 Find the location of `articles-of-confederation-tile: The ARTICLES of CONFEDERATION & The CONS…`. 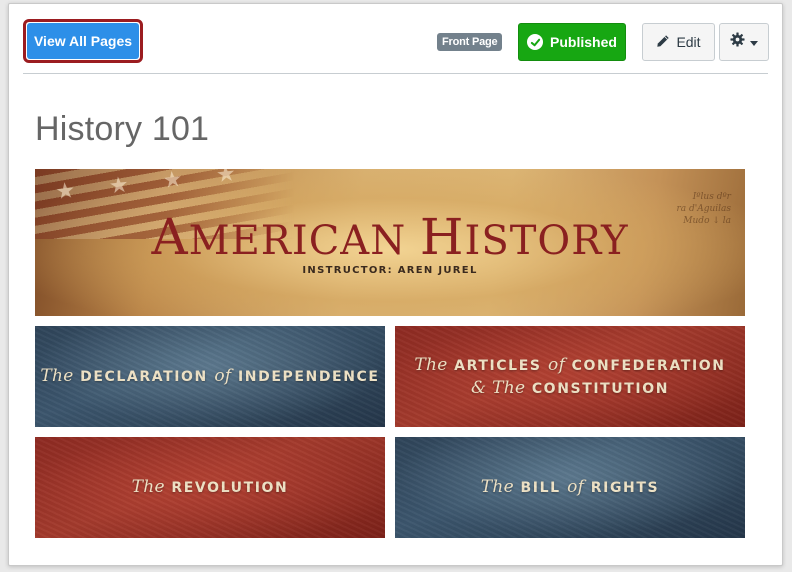

articles-of-confederation-tile: The ARTICLES of CONFEDERATION & The CONS… is located at coordinates (570, 376).